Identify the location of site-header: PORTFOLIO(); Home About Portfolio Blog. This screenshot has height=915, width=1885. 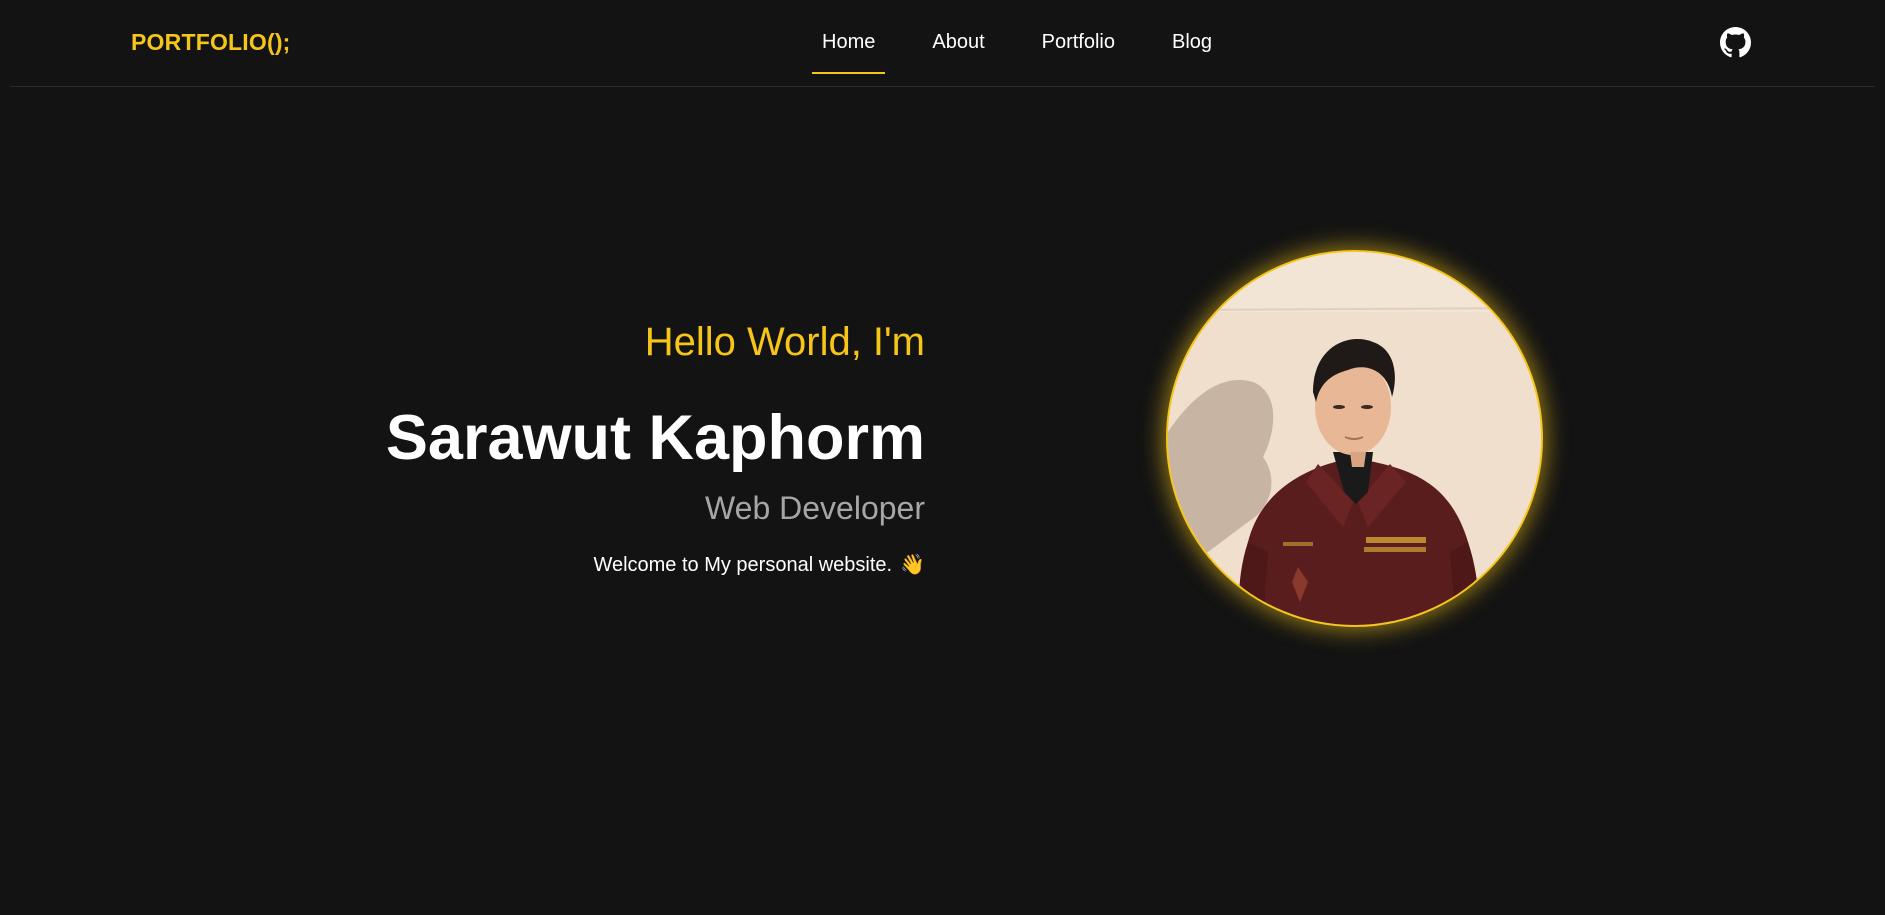
(942, 43).